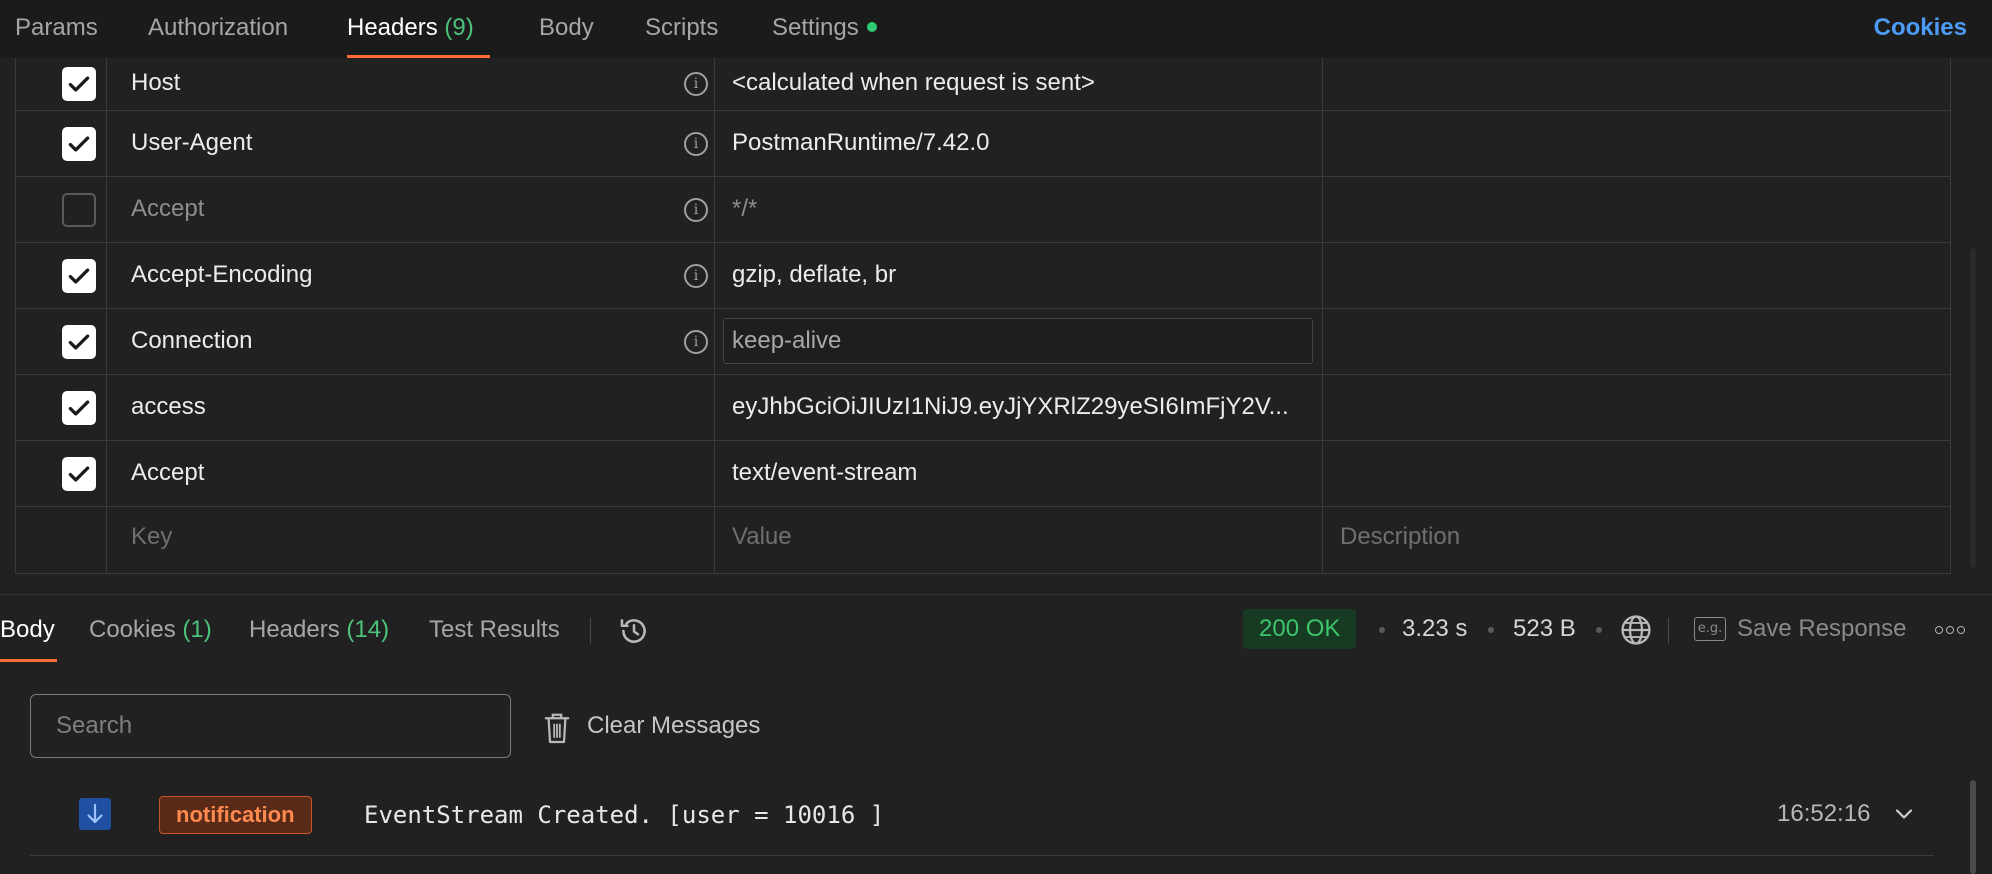  What do you see at coordinates (1019, 143) in the screenshot?
I see `header-value-cell: PostmanRuntime/7.42.0` at bounding box center [1019, 143].